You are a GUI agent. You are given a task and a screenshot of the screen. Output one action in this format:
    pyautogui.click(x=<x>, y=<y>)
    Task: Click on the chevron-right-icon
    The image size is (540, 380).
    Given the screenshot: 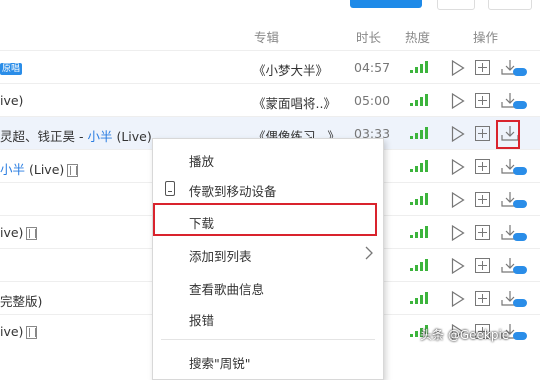 What is the action you would take?
    pyautogui.click(x=369, y=254)
    